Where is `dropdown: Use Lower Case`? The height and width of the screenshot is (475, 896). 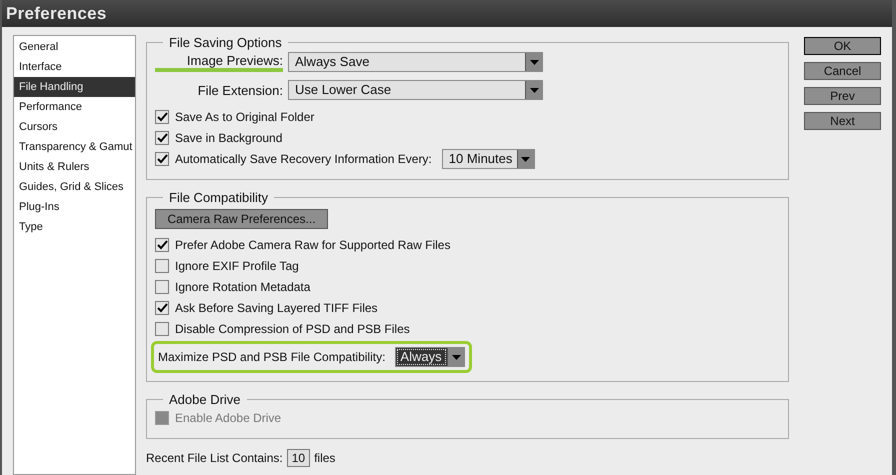
dropdown: Use Lower Case is located at coordinates (415, 90).